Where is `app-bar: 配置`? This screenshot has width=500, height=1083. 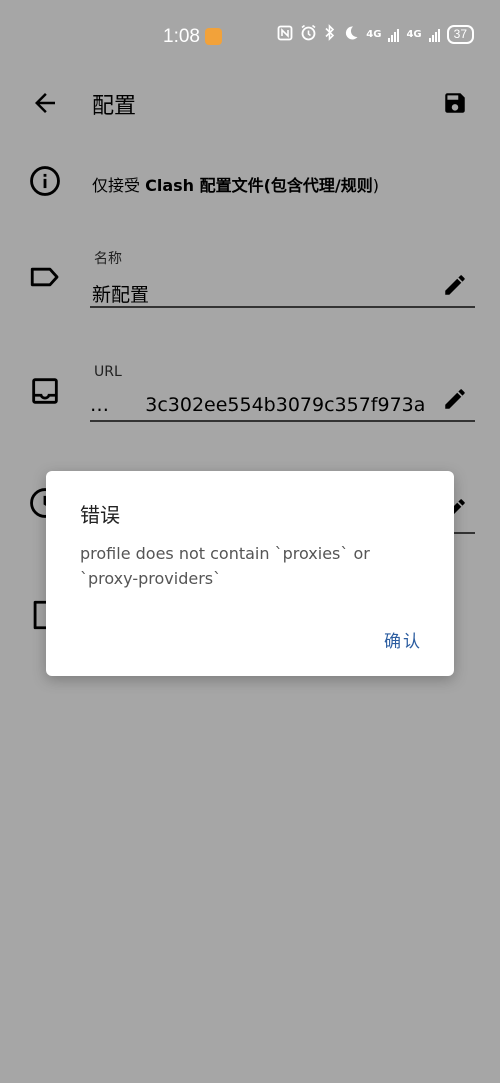
app-bar: 配置 is located at coordinates (250, 104).